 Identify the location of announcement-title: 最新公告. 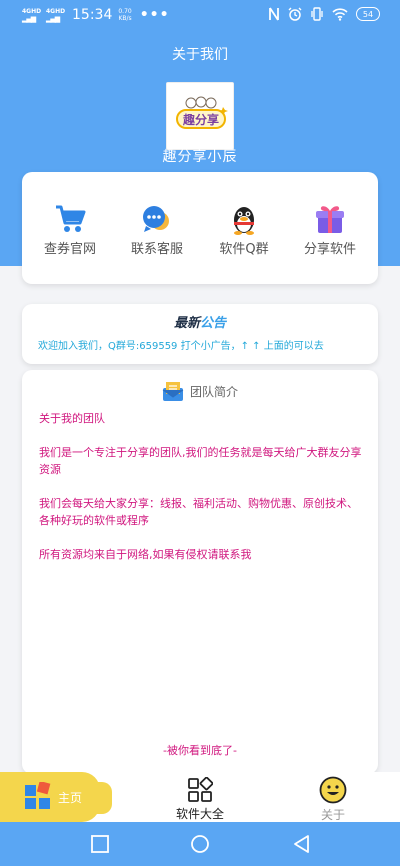
(200, 323).